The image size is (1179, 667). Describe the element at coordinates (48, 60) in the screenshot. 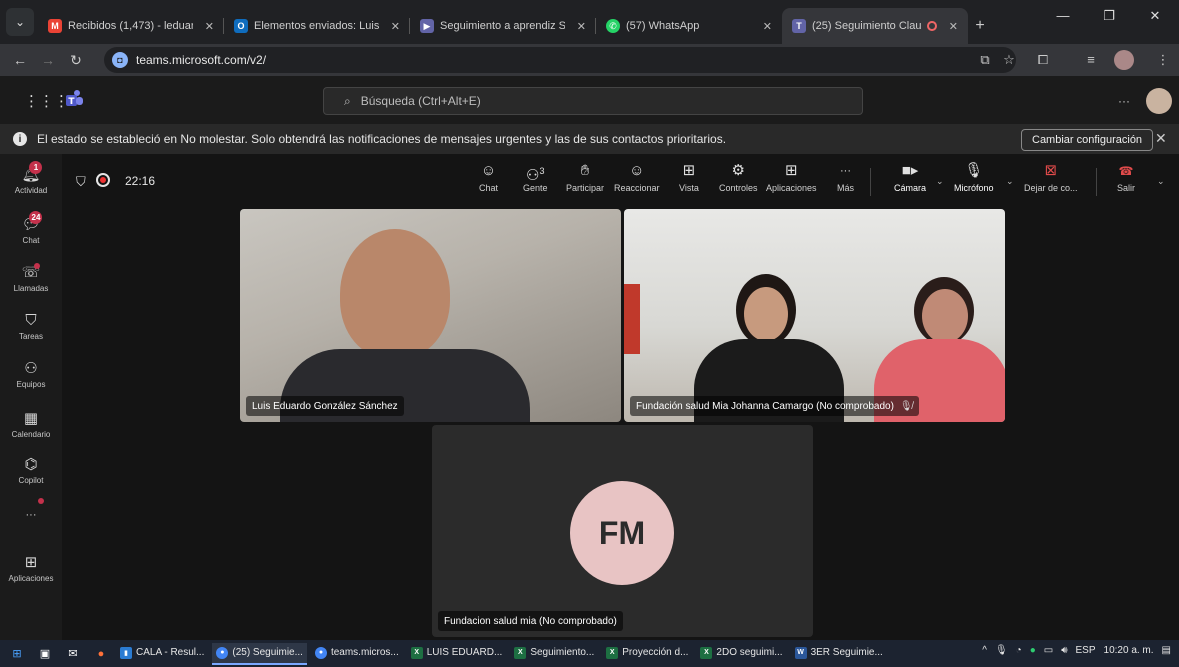

I see `forward-icon: →` at that location.